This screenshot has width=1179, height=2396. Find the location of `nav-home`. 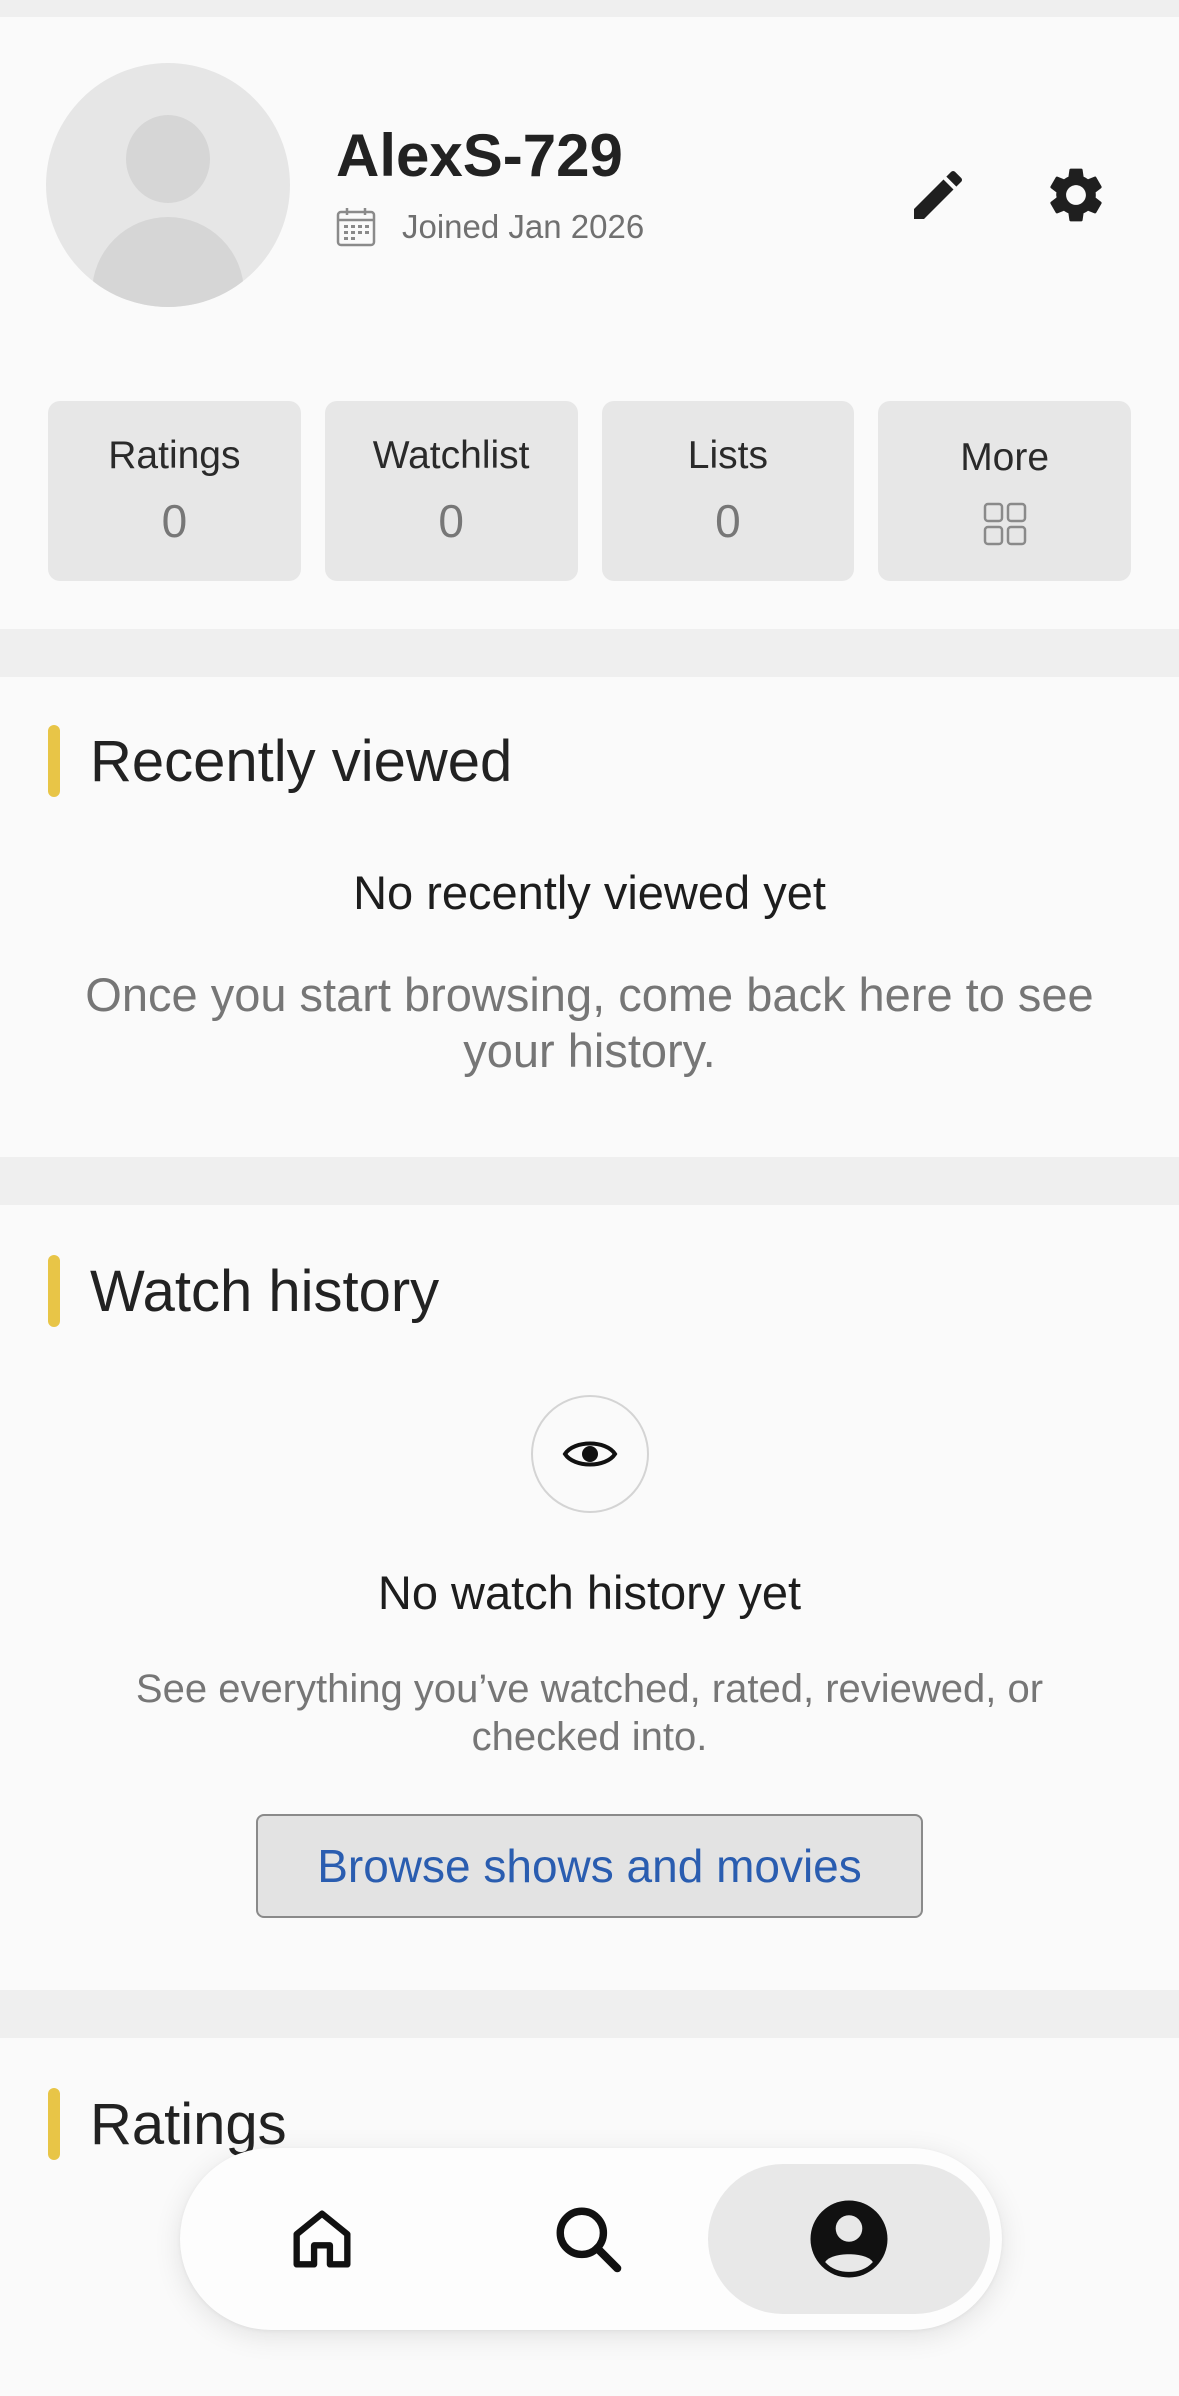

nav-home is located at coordinates (322, 2239).